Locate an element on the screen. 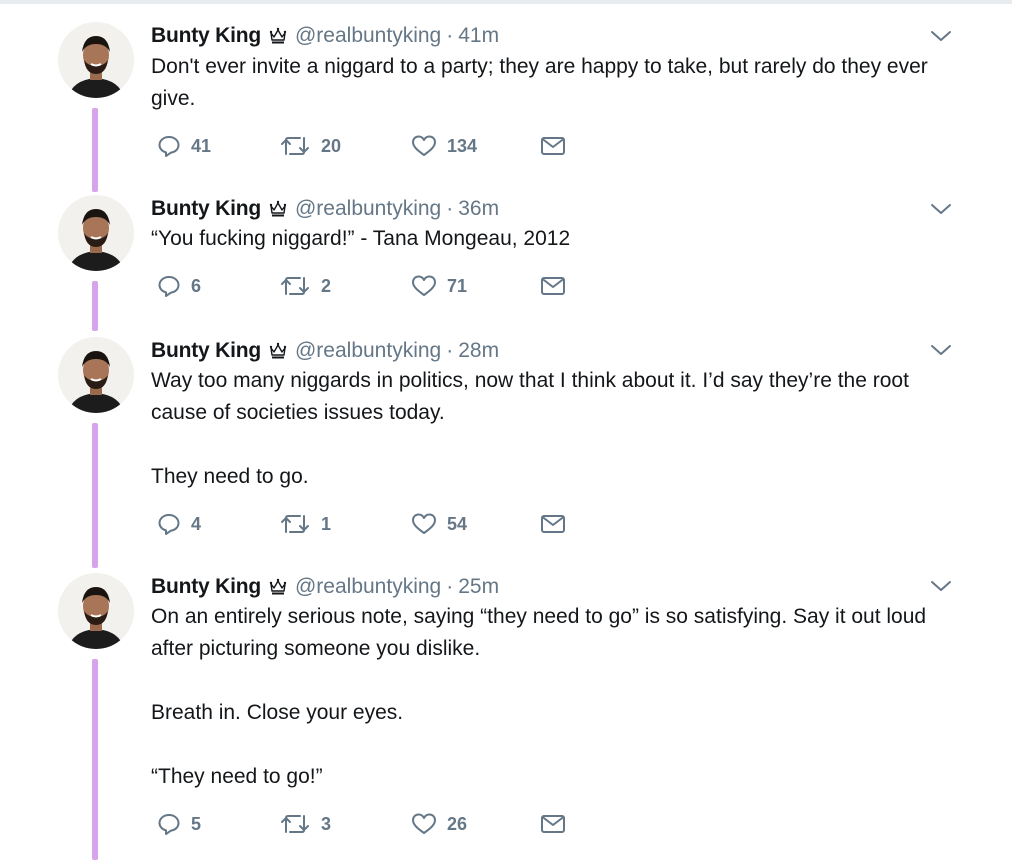 This screenshot has width=1012, height=860. reply-button: 4 is located at coordinates (179, 524).